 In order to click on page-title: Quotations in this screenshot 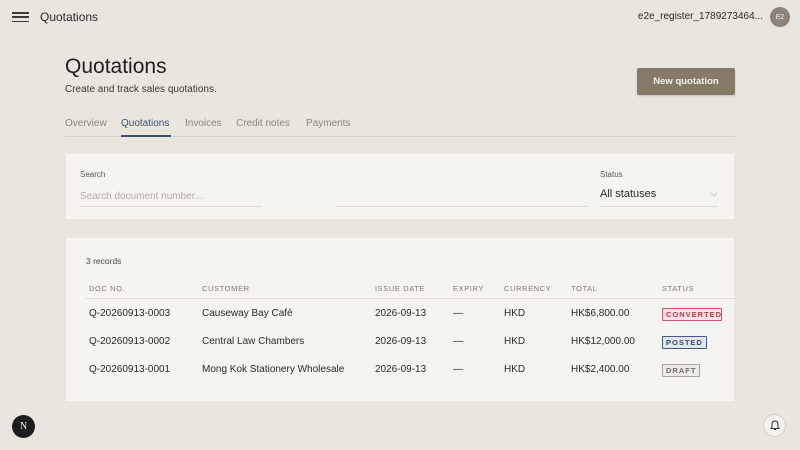, I will do `click(116, 66)`.